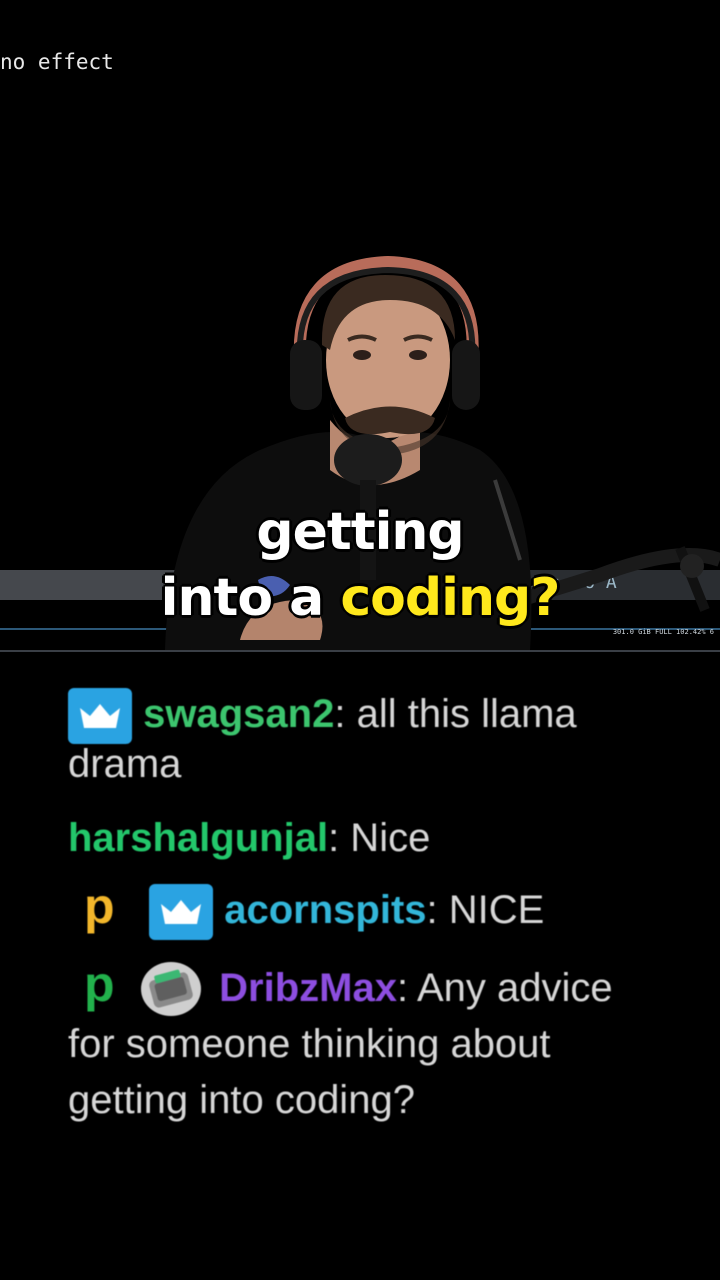  Describe the element at coordinates (238, 714) in the screenshot. I see `chat-username: swagsan2` at that location.